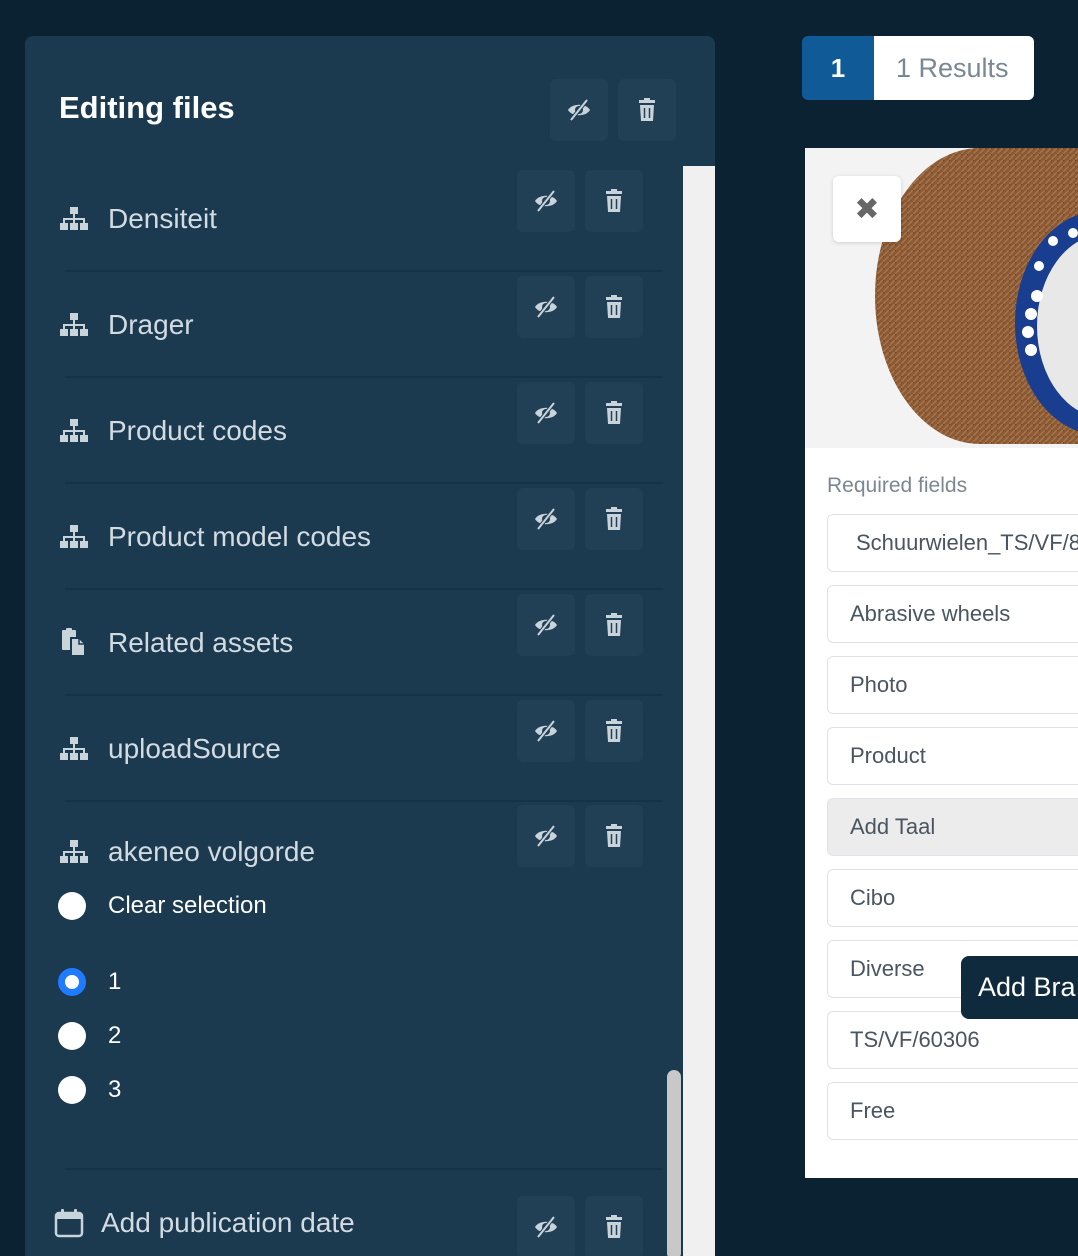 This screenshot has width=1078, height=1256. Describe the element at coordinates (258, 1036) in the screenshot. I see `radio-option-2: 2` at that location.